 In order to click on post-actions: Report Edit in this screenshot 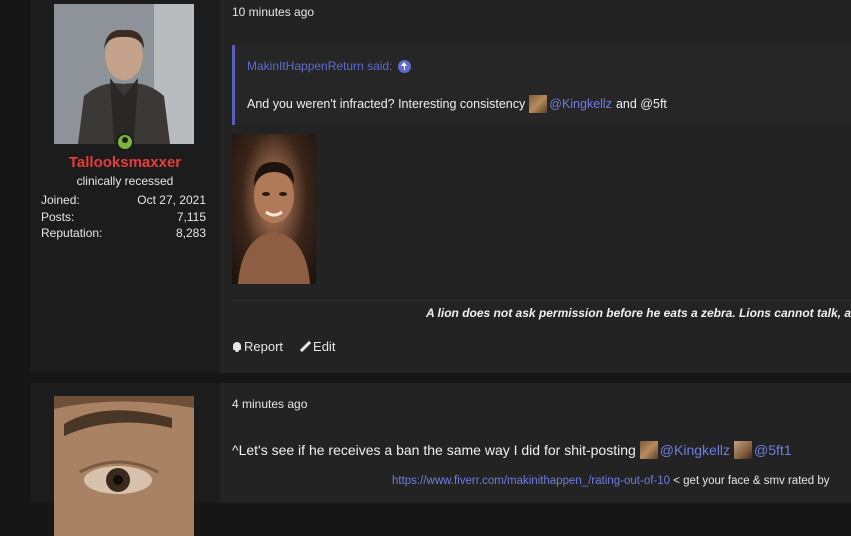, I will do `click(283, 346)`.